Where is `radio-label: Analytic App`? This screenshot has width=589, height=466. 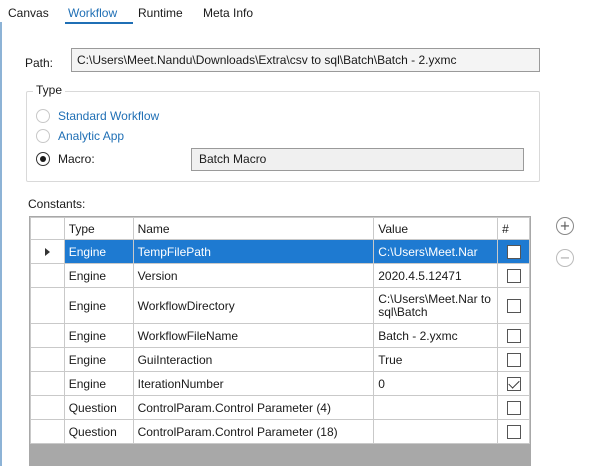
radio-label: Analytic App is located at coordinates (91, 136).